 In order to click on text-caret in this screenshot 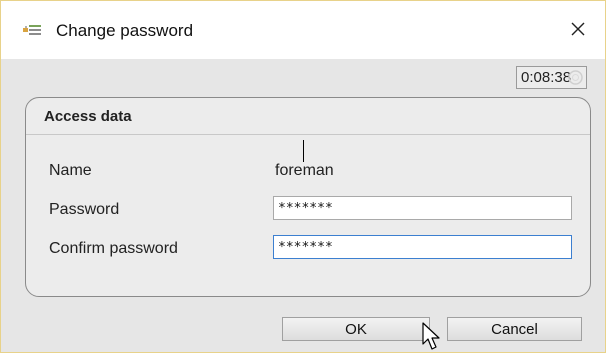, I will do `click(303, 151)`.